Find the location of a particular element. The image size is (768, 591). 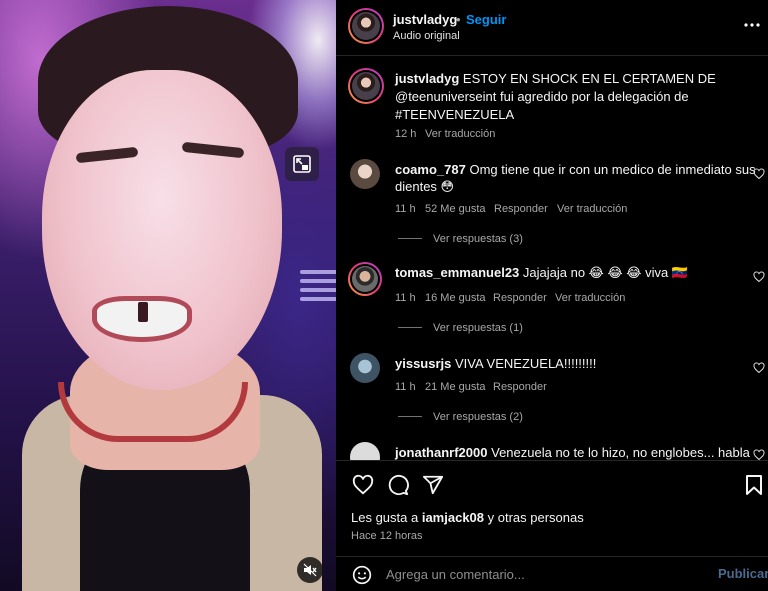

comment-text: VIVA VENEZUELA!!!!!!!!! is located at coordinates (526, 363).